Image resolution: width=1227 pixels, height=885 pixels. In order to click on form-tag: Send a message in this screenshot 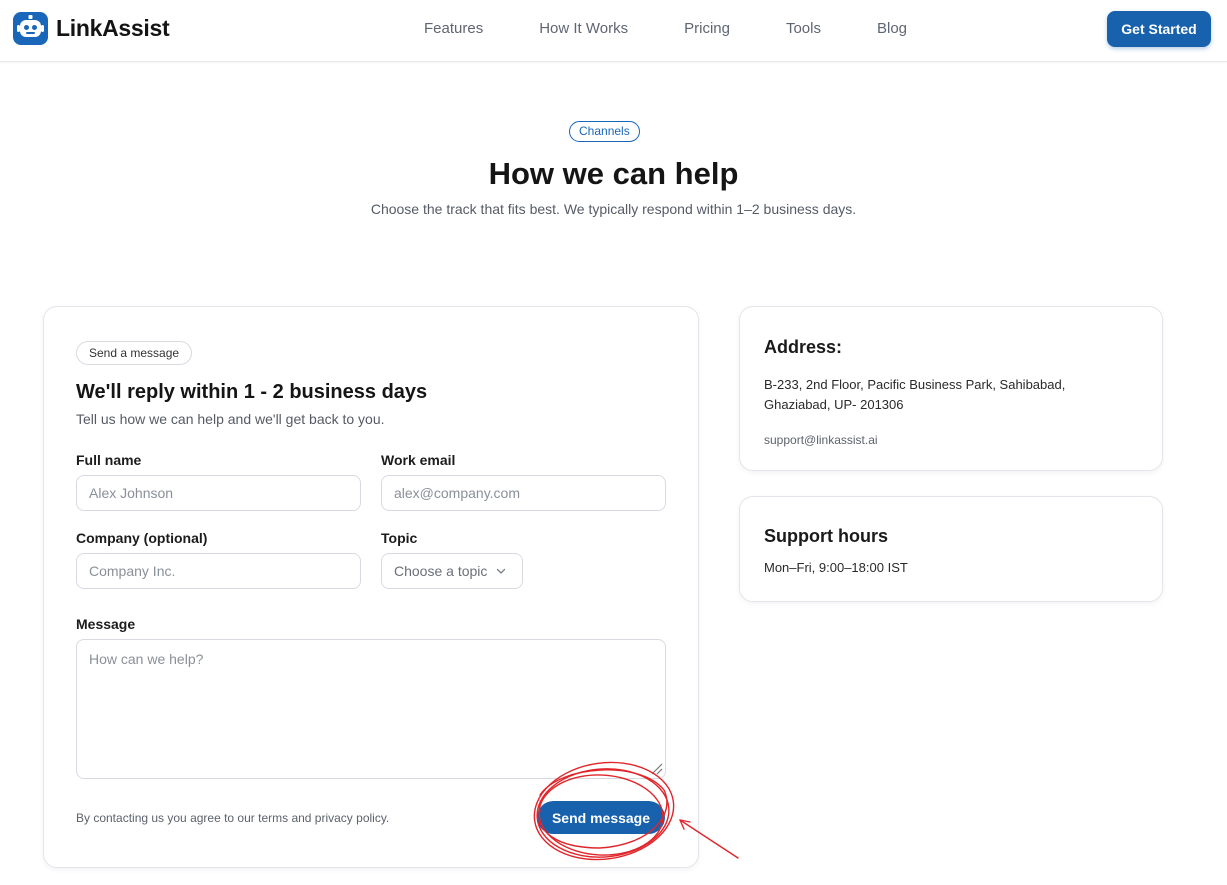, I will do `click(134, 353)`.